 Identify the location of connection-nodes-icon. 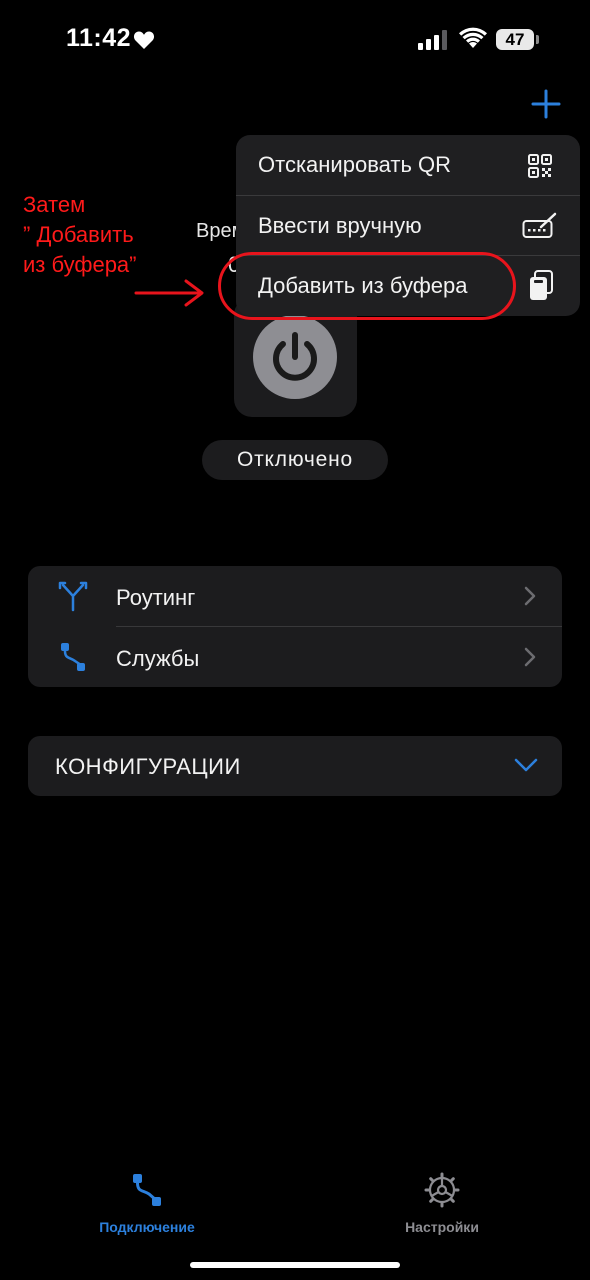
(147, 1190).